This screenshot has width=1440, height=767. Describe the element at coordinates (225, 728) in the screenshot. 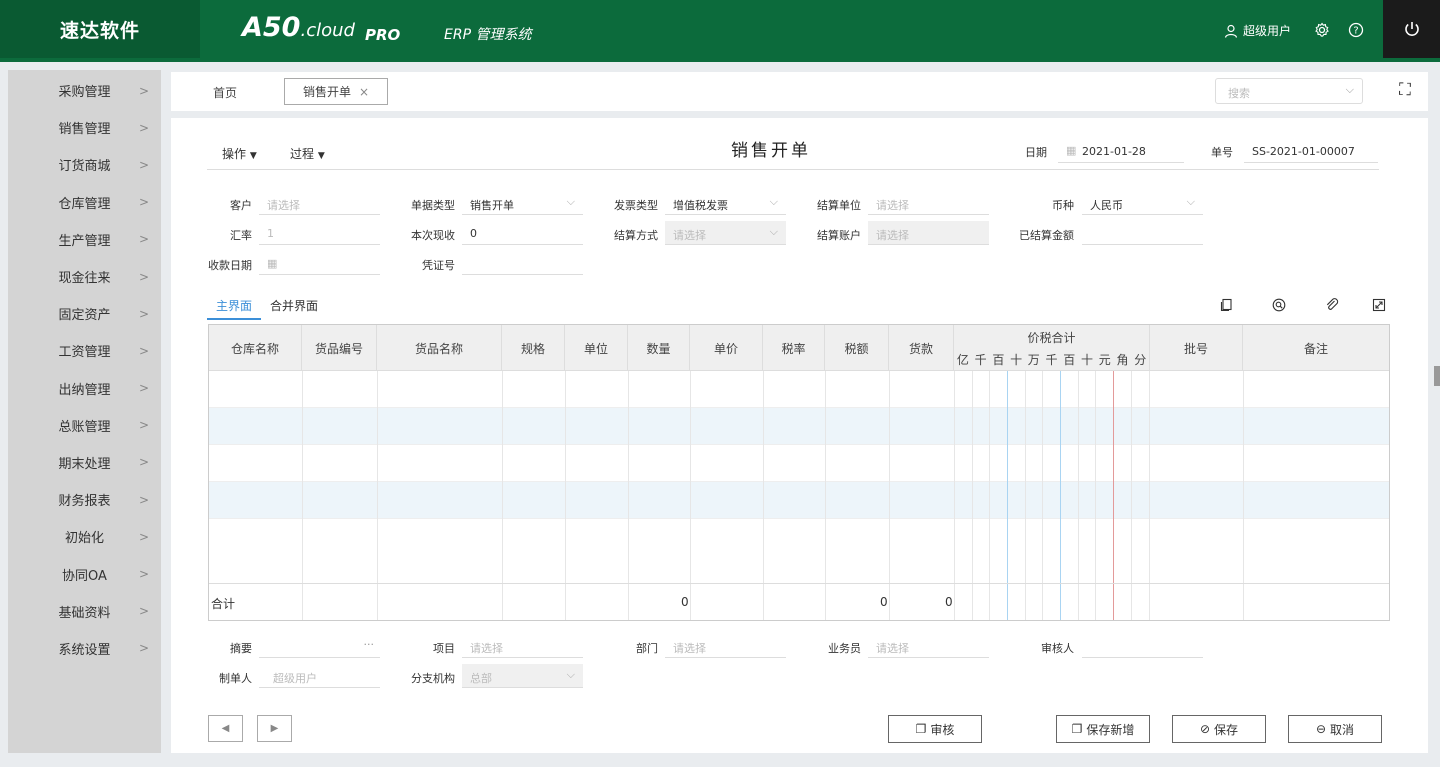

I see `prev-record-button: ◀` at that location.